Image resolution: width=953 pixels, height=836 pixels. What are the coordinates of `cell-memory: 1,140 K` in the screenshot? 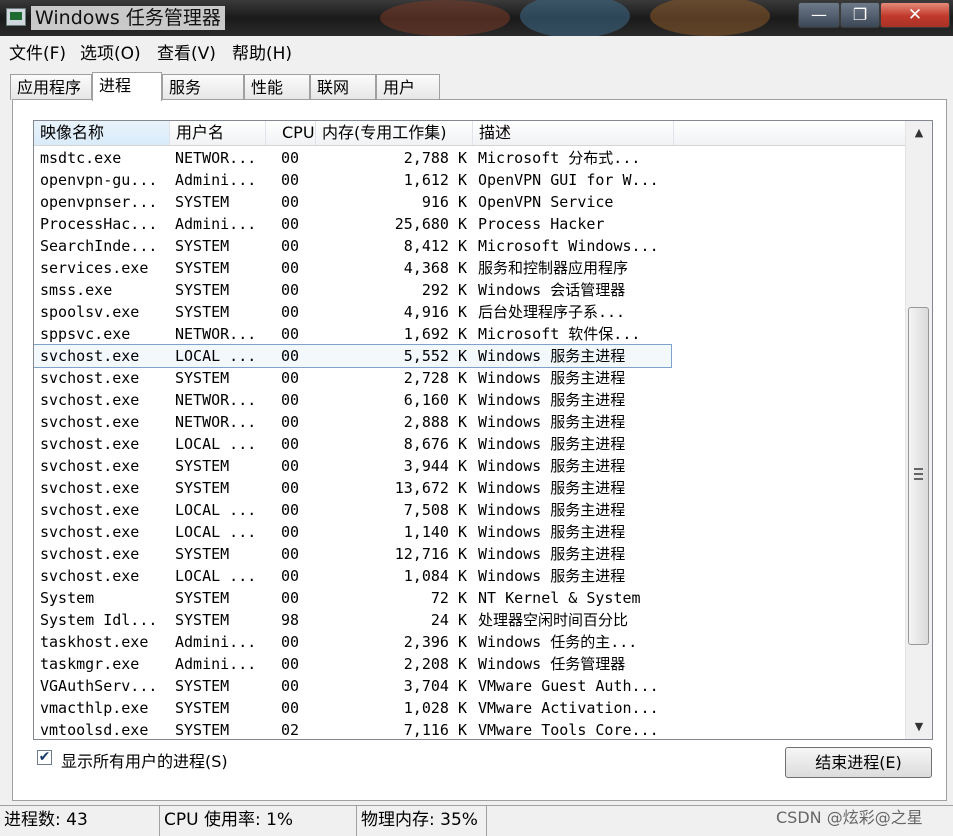 It's located at (435, 532).